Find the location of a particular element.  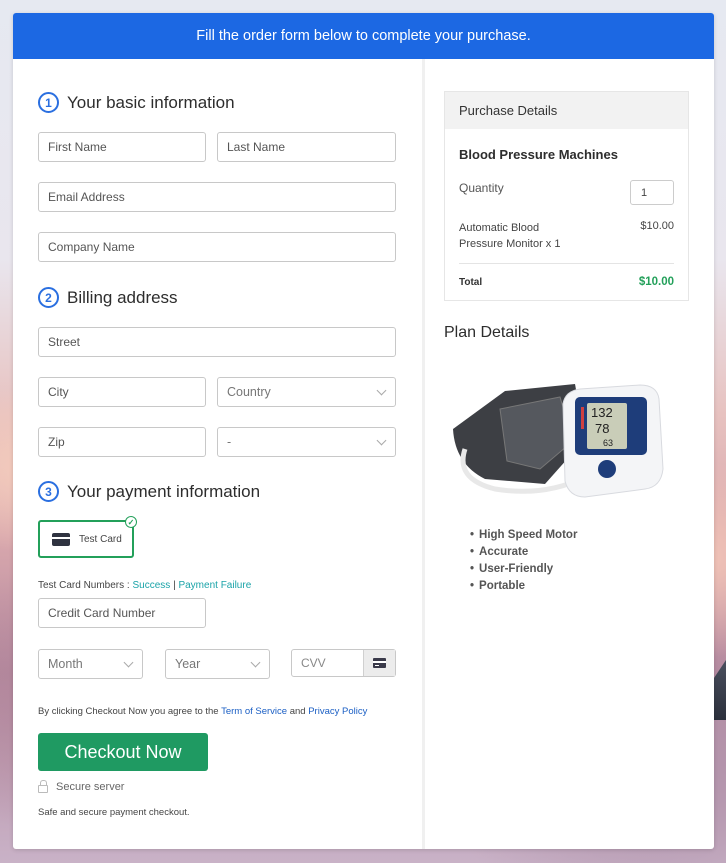

section-title: Your payment information is located at coordinates (164, 491).